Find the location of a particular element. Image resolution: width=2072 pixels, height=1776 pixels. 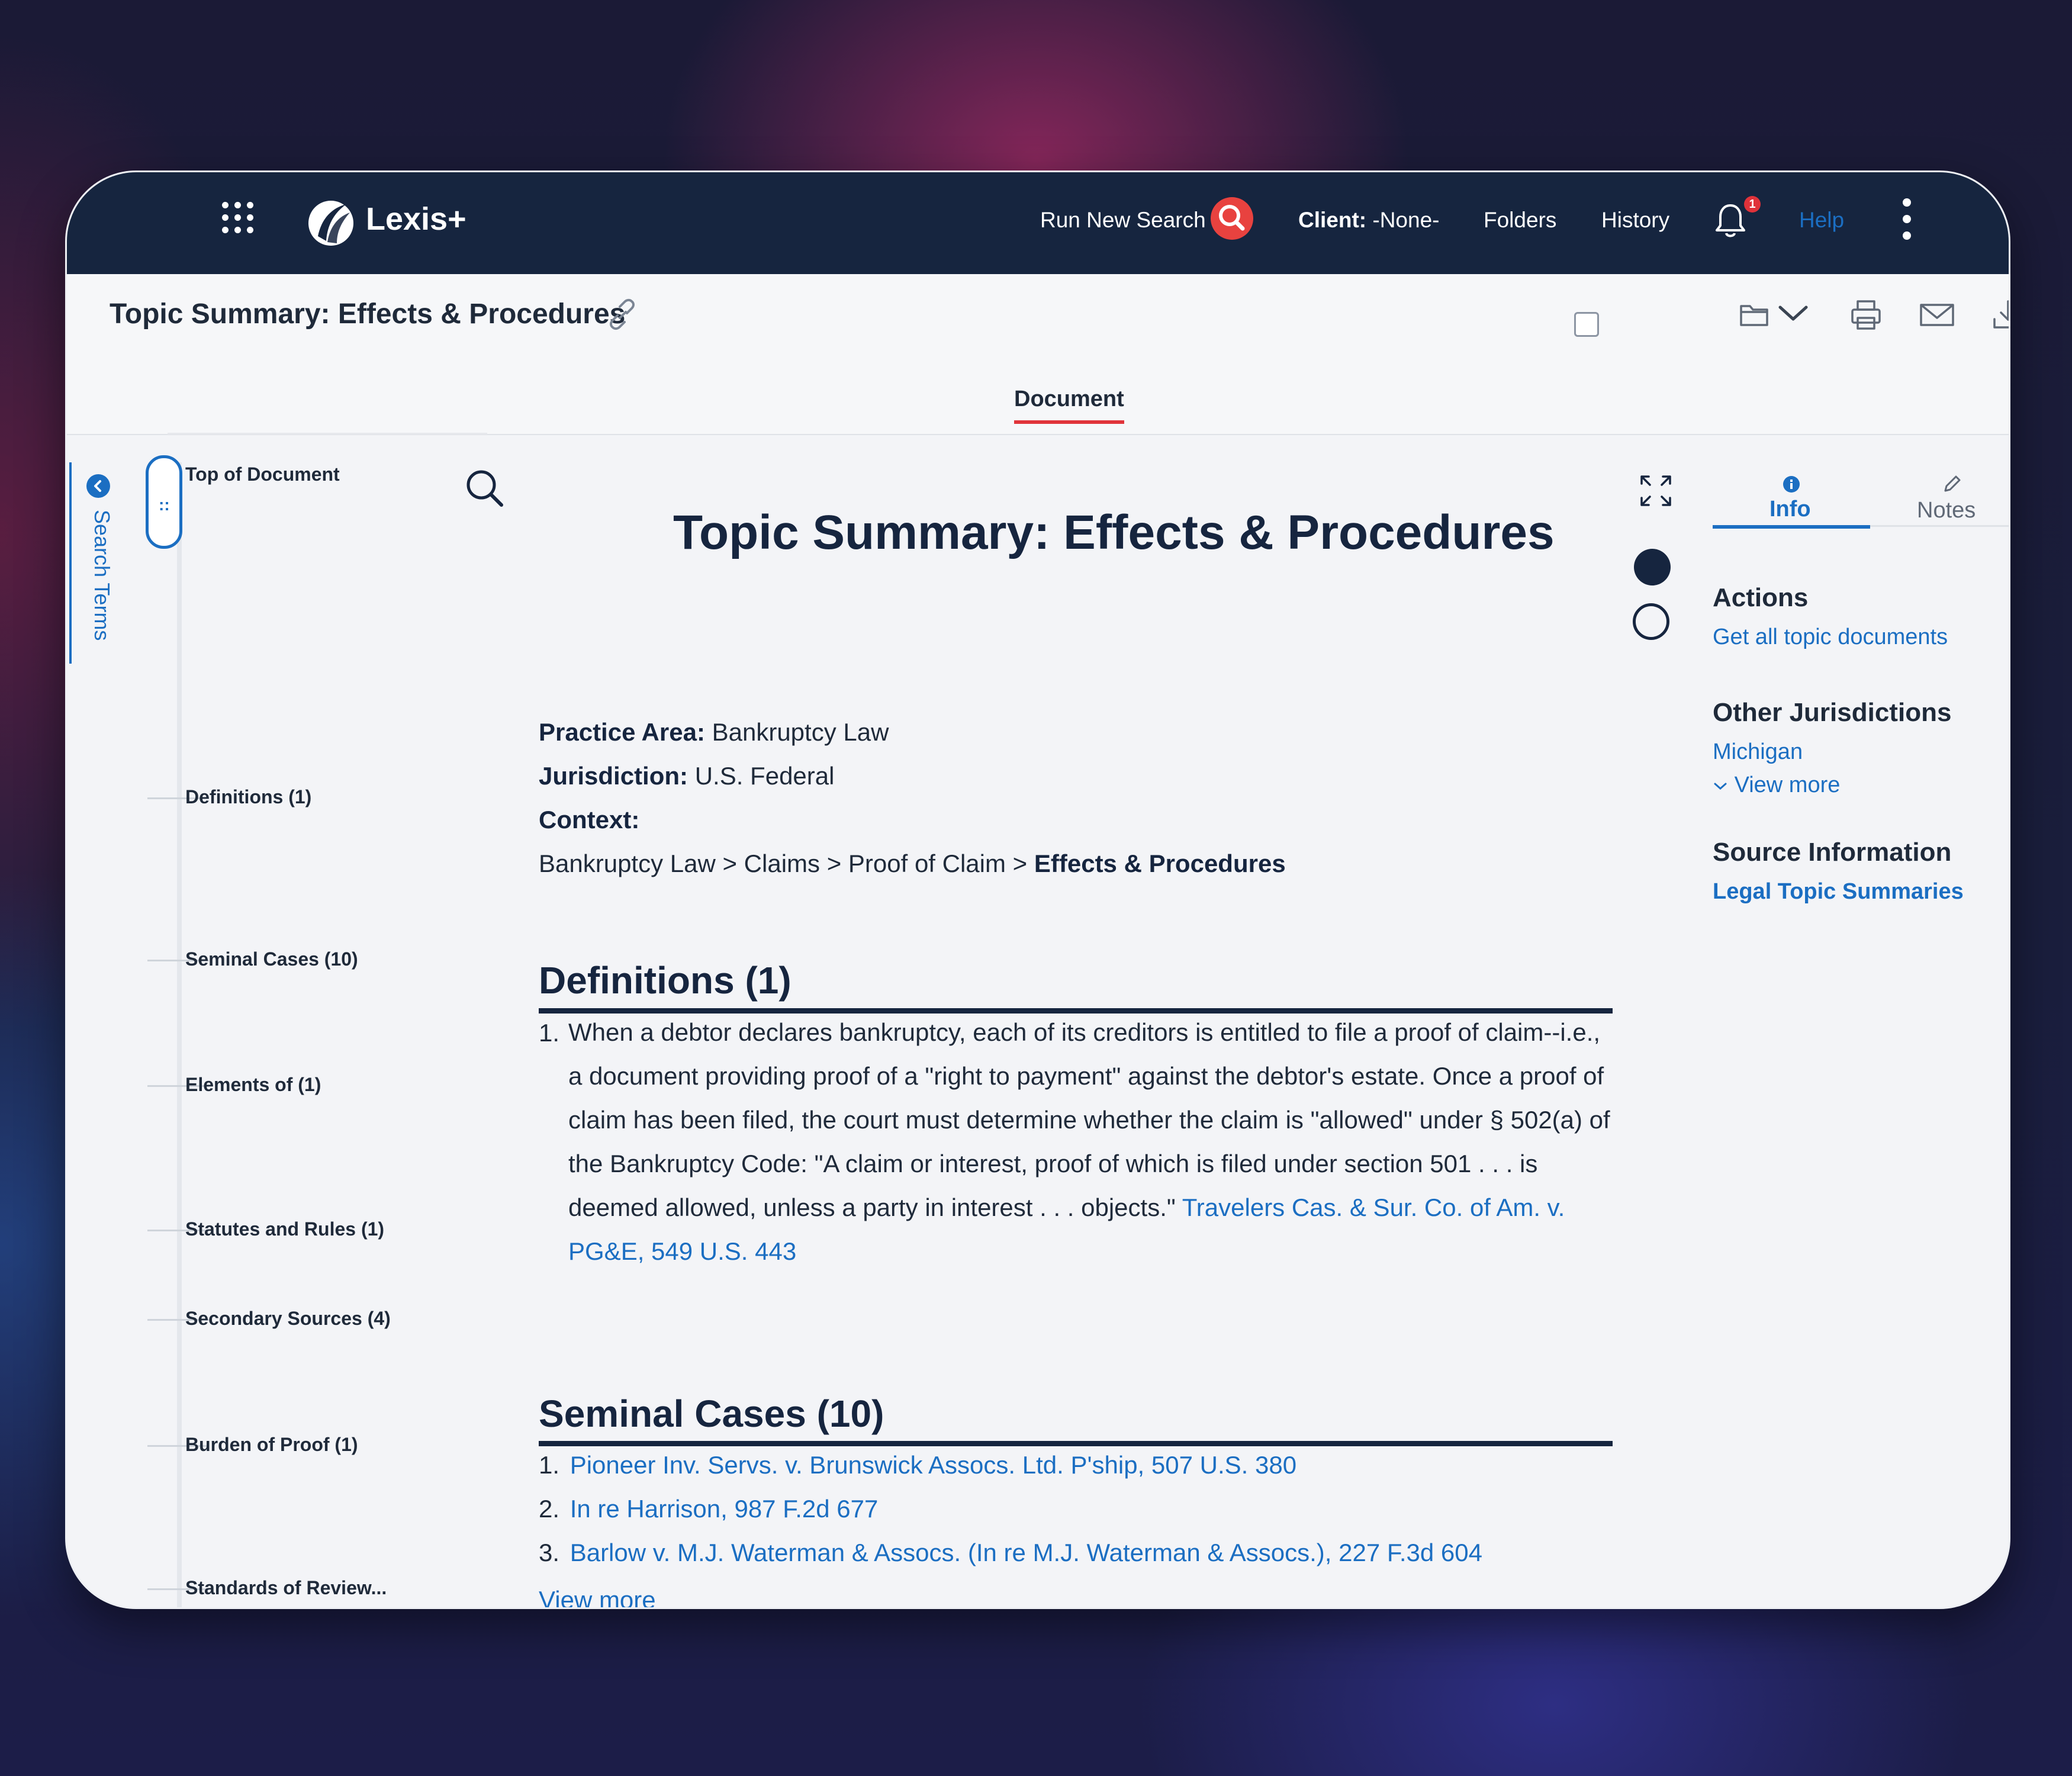

view-more-jurisdictions: View more is located at coordinates (1776, 785).